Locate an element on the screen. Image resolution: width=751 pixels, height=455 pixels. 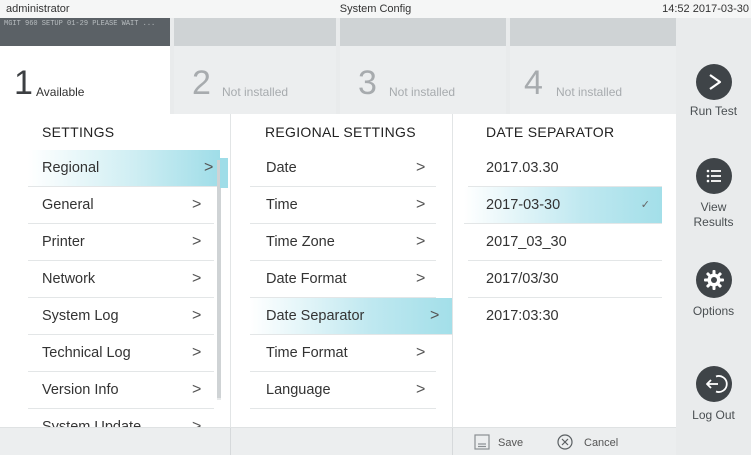
cancel-button: Cancel is located at coordinates (604, 441).